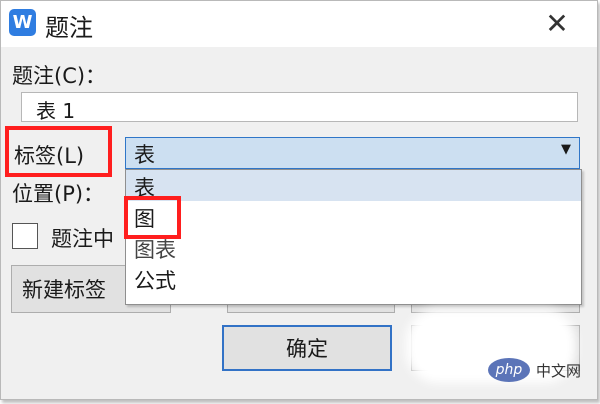 Image resolution: width=600 pixels, height=404 pixels. I want to click on ok-button-text: 确定, so click(307, 349).